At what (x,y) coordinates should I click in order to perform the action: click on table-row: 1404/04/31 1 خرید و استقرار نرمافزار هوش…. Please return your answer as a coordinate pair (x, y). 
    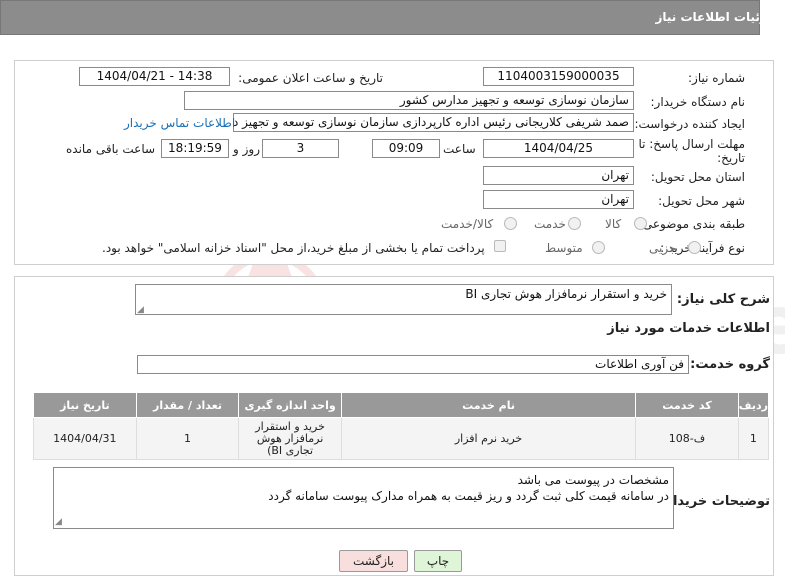
    Looking at the image, I should click on (401, 438).